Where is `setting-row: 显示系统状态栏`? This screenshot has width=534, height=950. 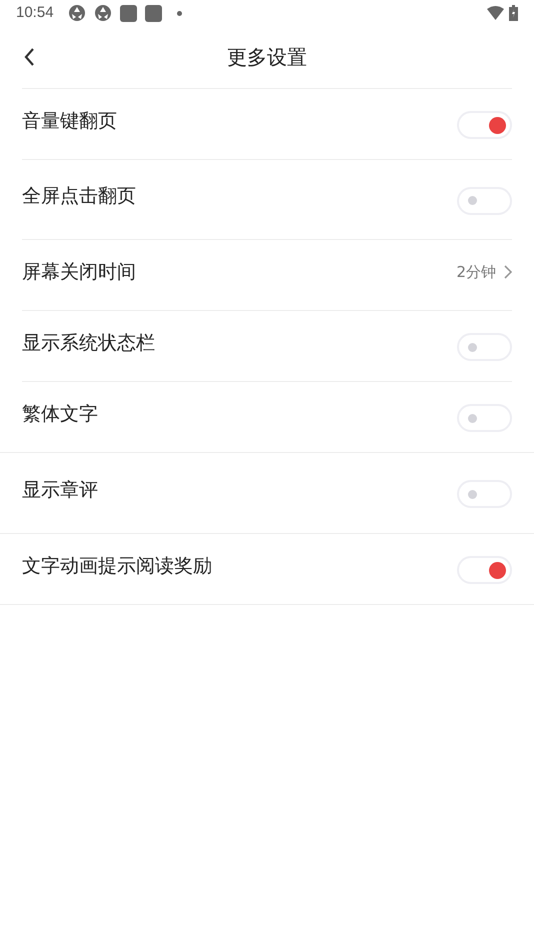
setting-row: 显示系统状态栏 is located at coordinates (267, 346).